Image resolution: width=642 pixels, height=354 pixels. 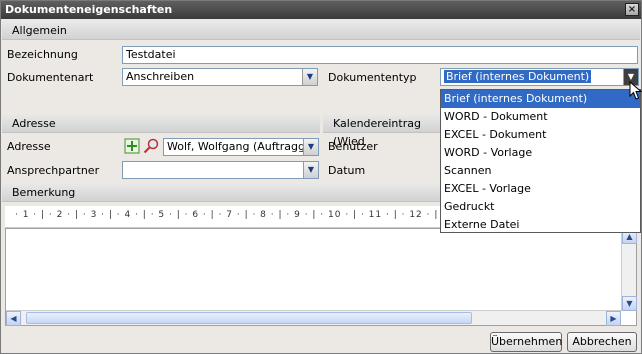 I want to click on dropdown-option: EXCEL - Vorlage, so click(x=540, y=189).